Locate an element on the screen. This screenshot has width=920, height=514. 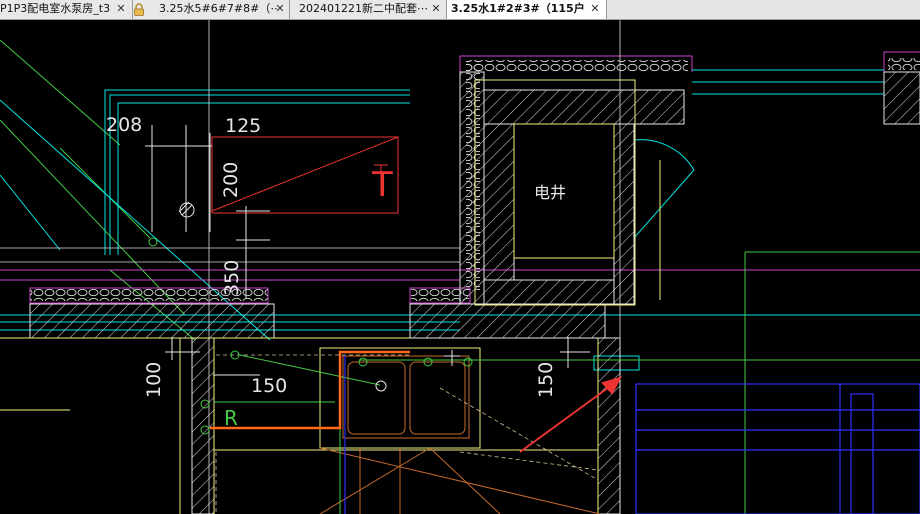
document-tab-1: P1P3配电室水泵房_t3 ✕ is located at coordinates (66, 9).